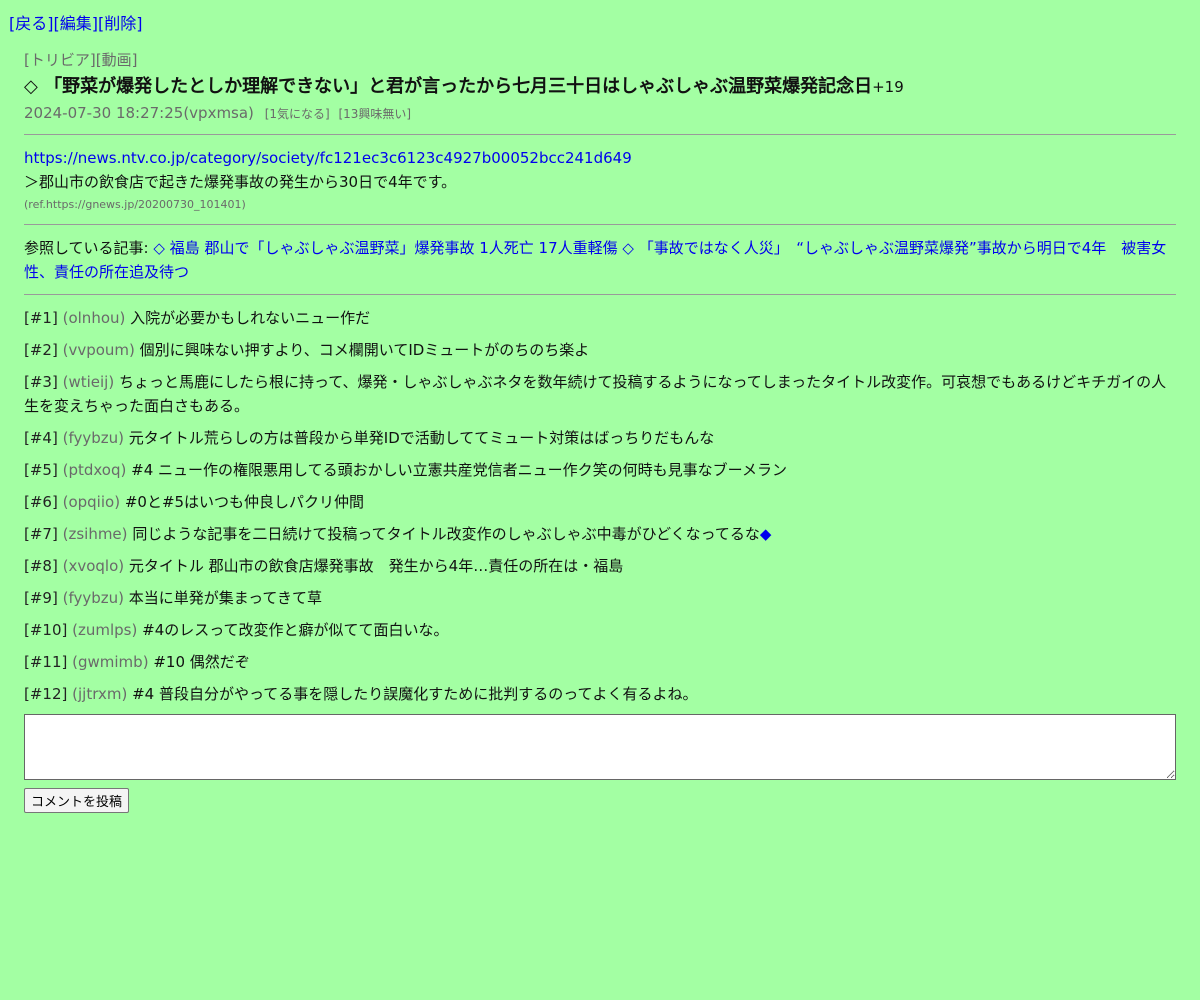 This screenshot has height=1000, width=1200. Describe the element at coordinates (98, 350) in the screenshot. I see `comment-user-id: (vvpoum)` at that location.